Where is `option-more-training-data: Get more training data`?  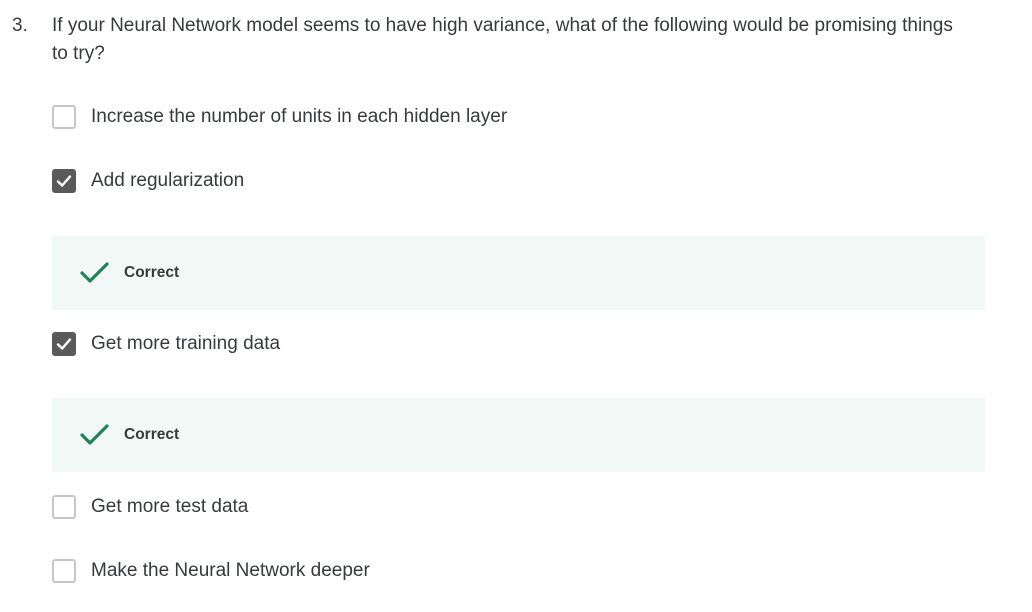
option-more-training-data: Get more training data is located at coordinates (166, 344).